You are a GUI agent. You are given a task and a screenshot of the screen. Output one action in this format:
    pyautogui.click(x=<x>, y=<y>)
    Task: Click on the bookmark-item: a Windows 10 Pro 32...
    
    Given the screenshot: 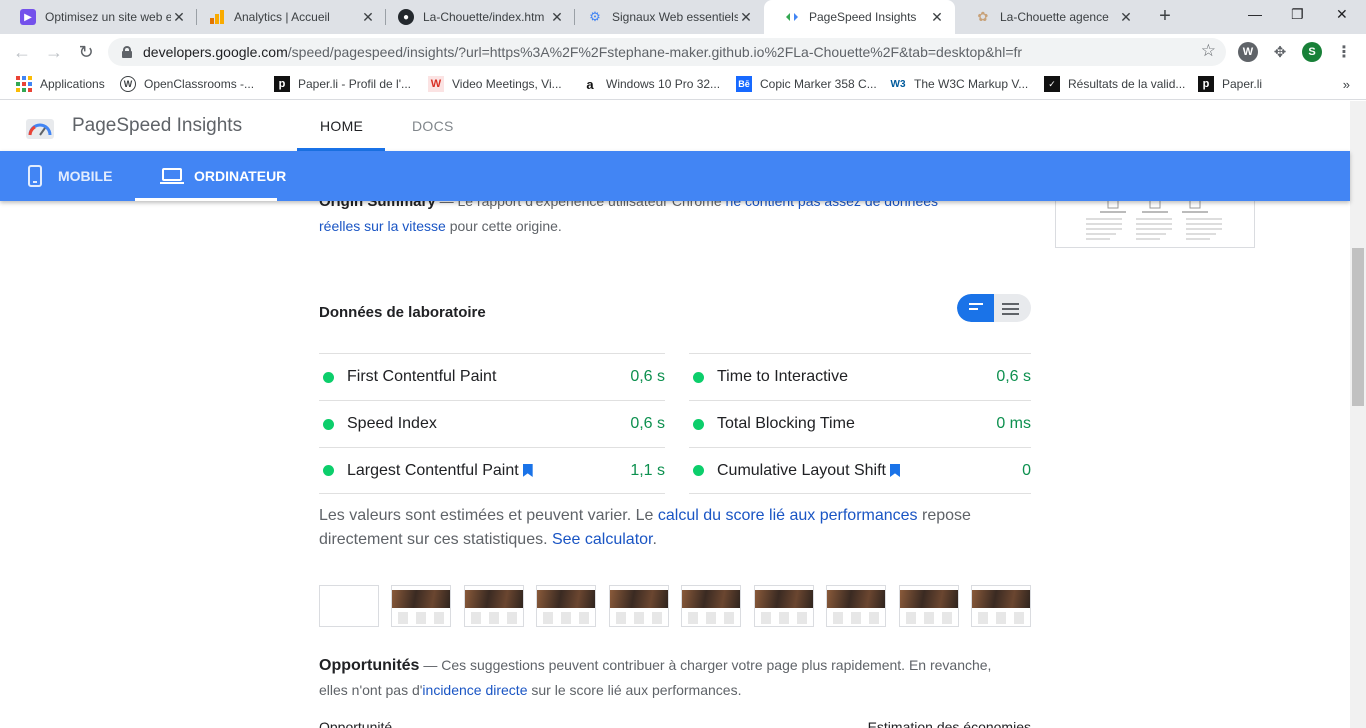 What is the action you would take?
    pyautogui.click(x=651, y=84)
    